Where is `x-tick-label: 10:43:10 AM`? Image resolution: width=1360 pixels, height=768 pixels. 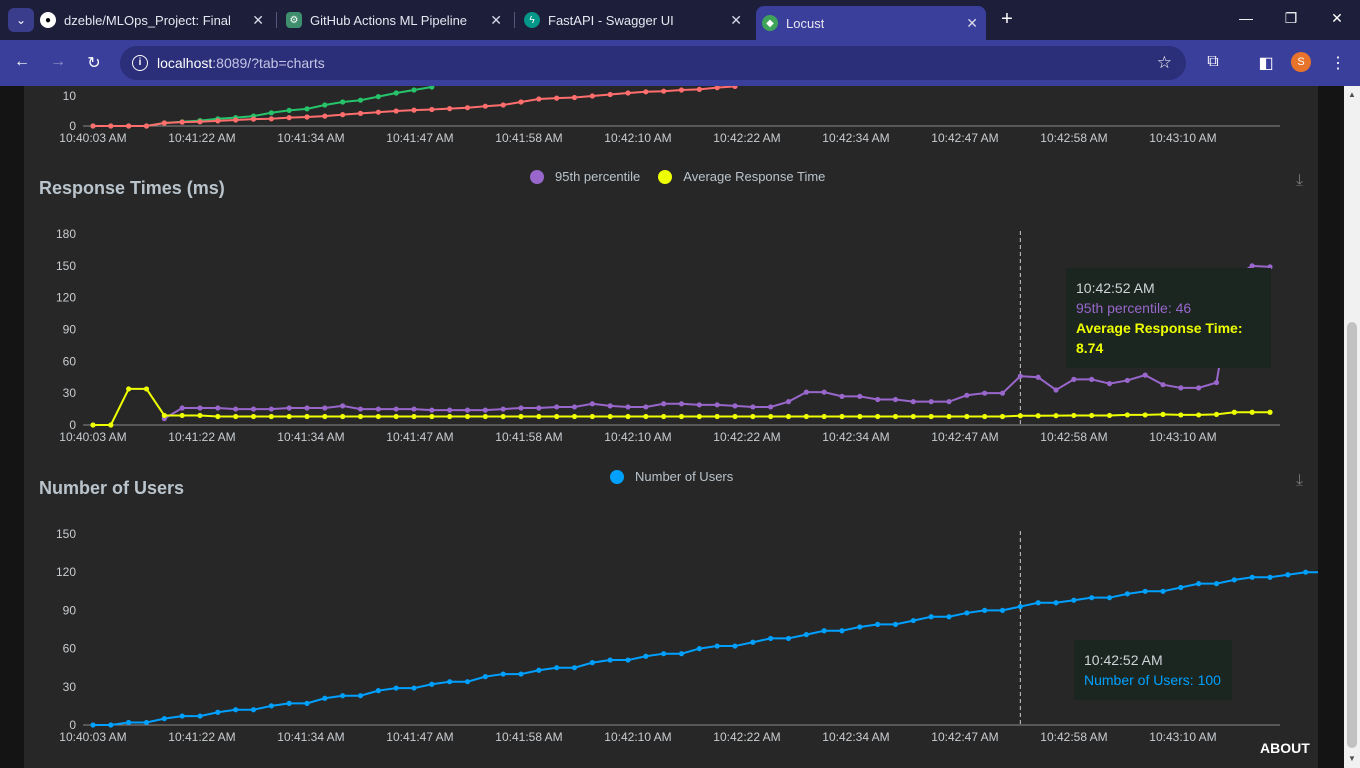 x-tick-label: 10:43:10 AM is located at coordinates (1182, 138).